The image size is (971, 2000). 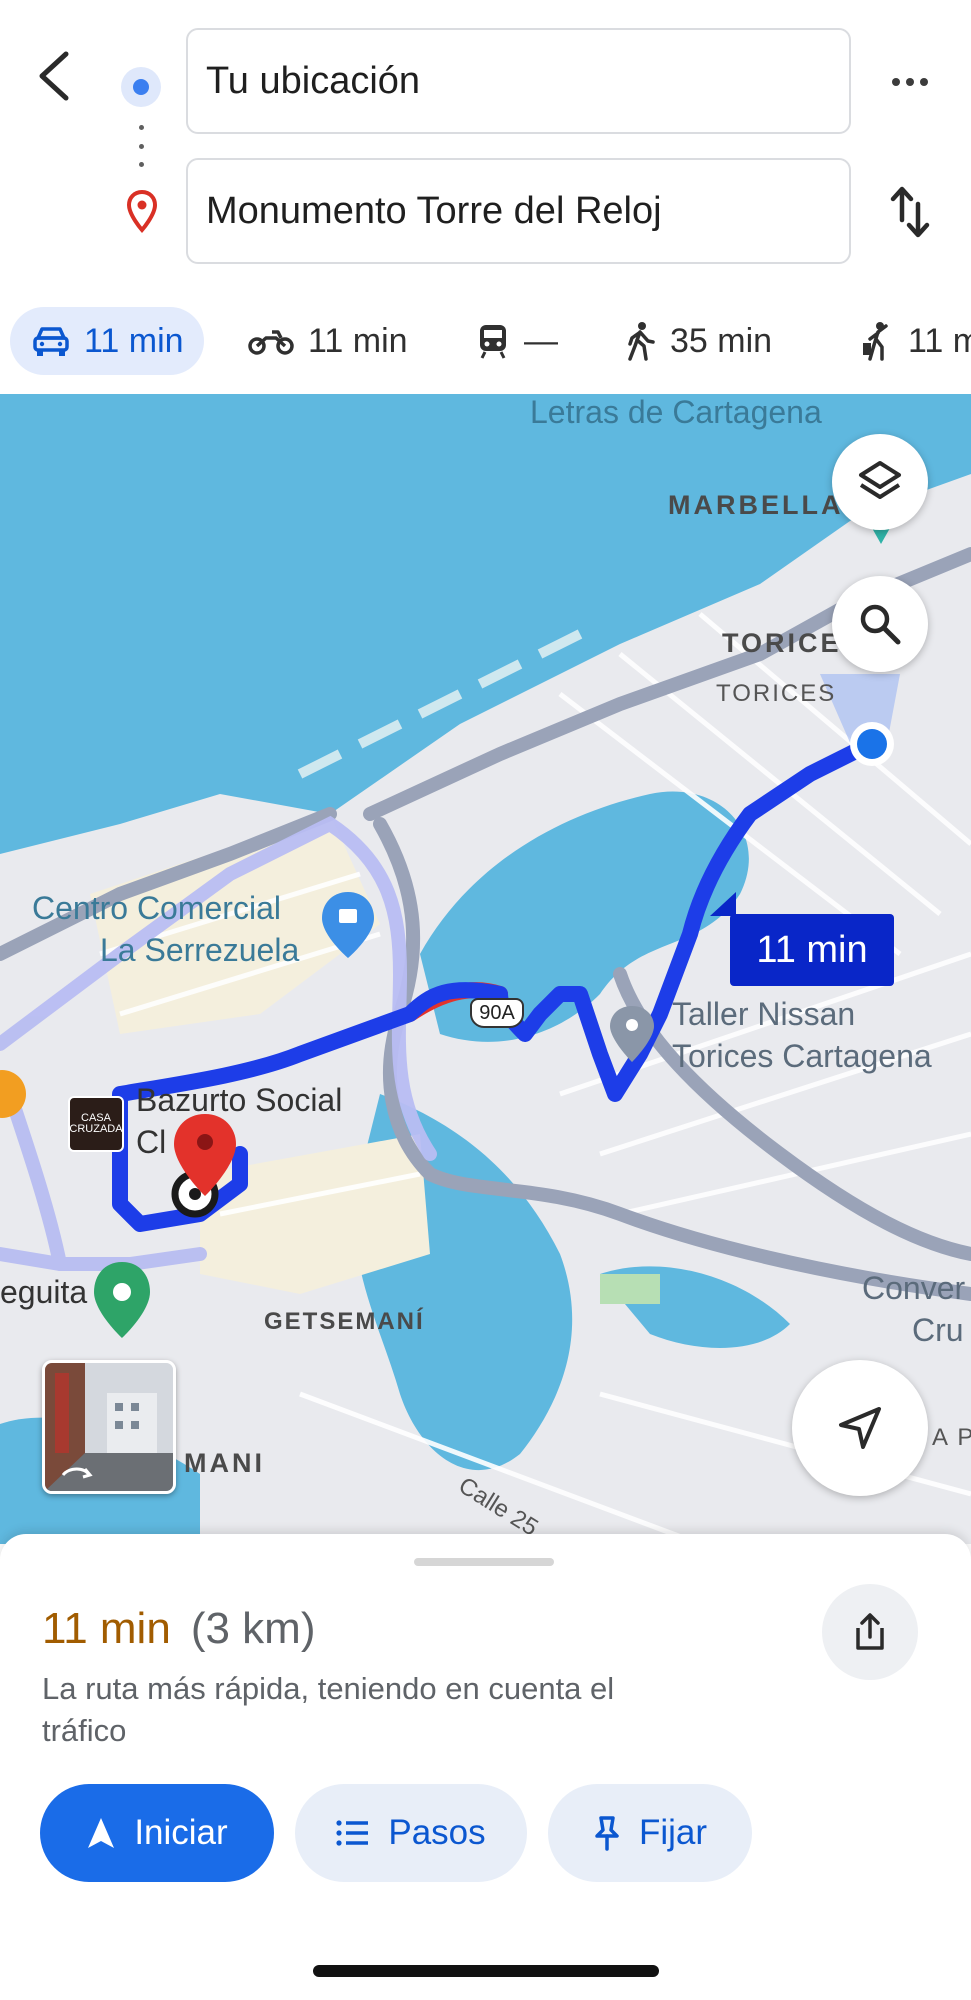 I want to click on poi-conv-label-2: Cru, so click(x=938, y=1330).